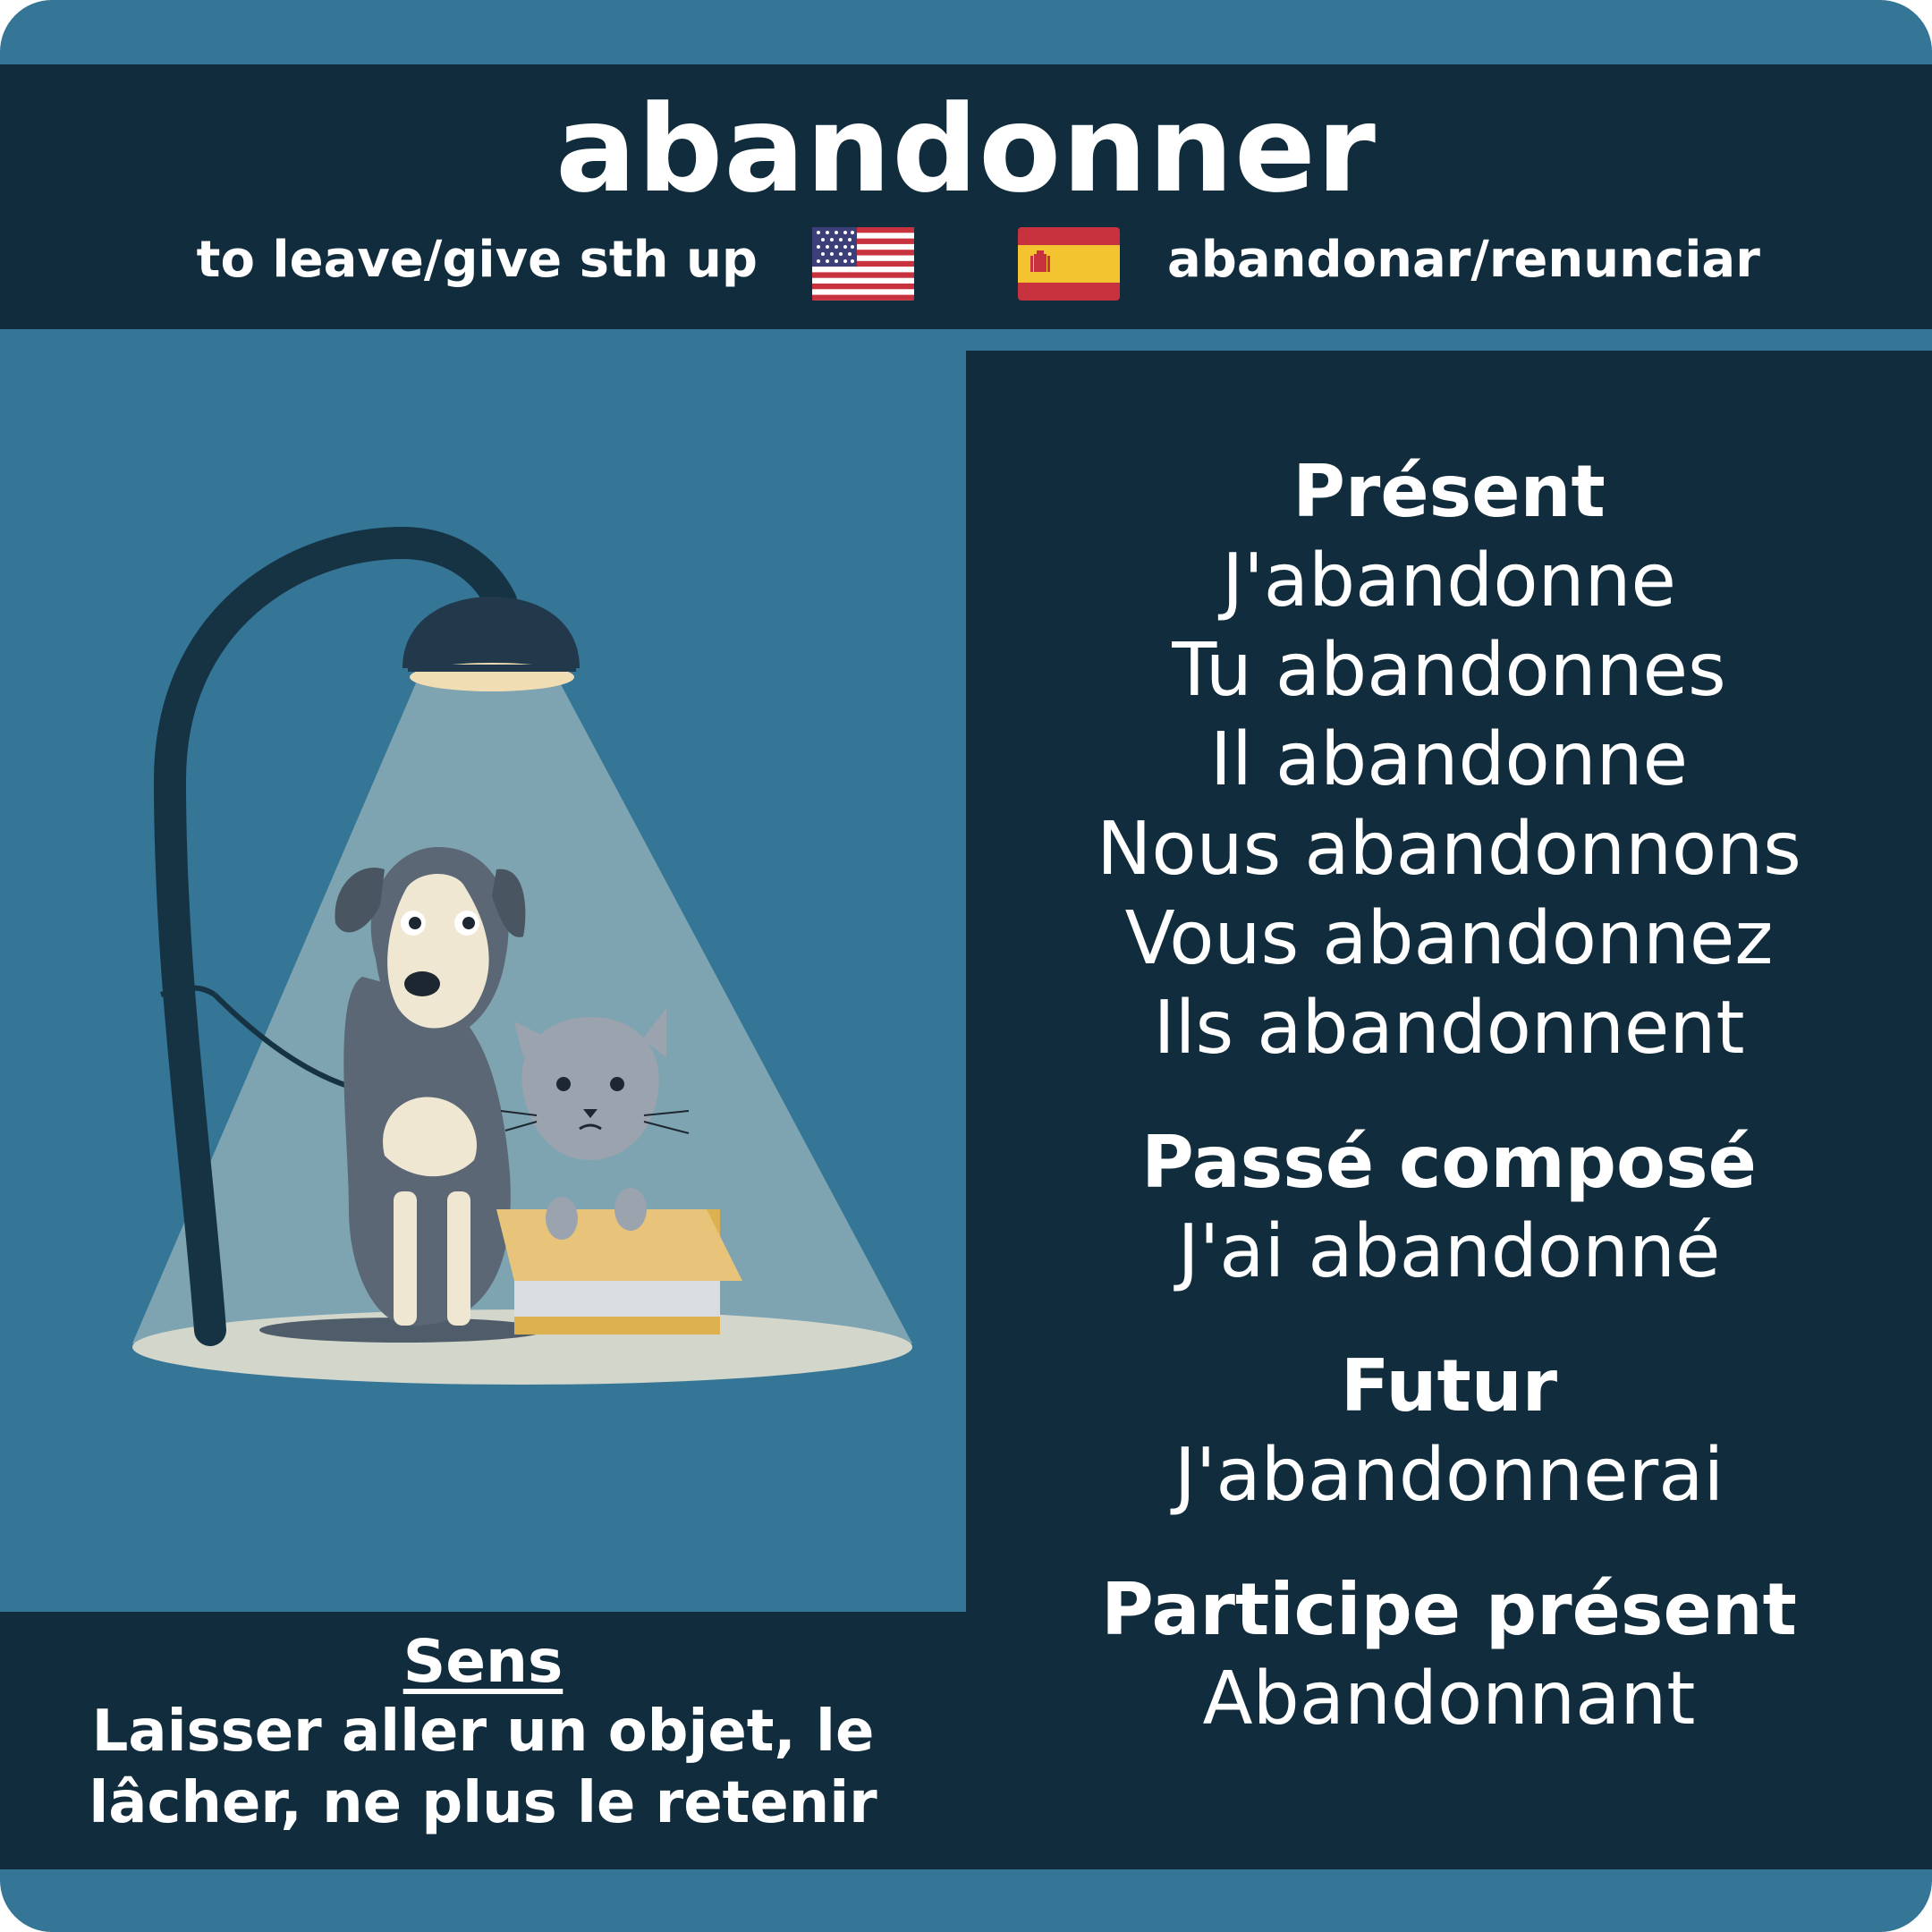 The height and width of the screenshot is (1932, 1932). What do you see at coordinates (483, 1803) in the screenshot?
I see `meaning-line-2: lâcher, ne plus le retenir` at bounding box center [483, 1803].